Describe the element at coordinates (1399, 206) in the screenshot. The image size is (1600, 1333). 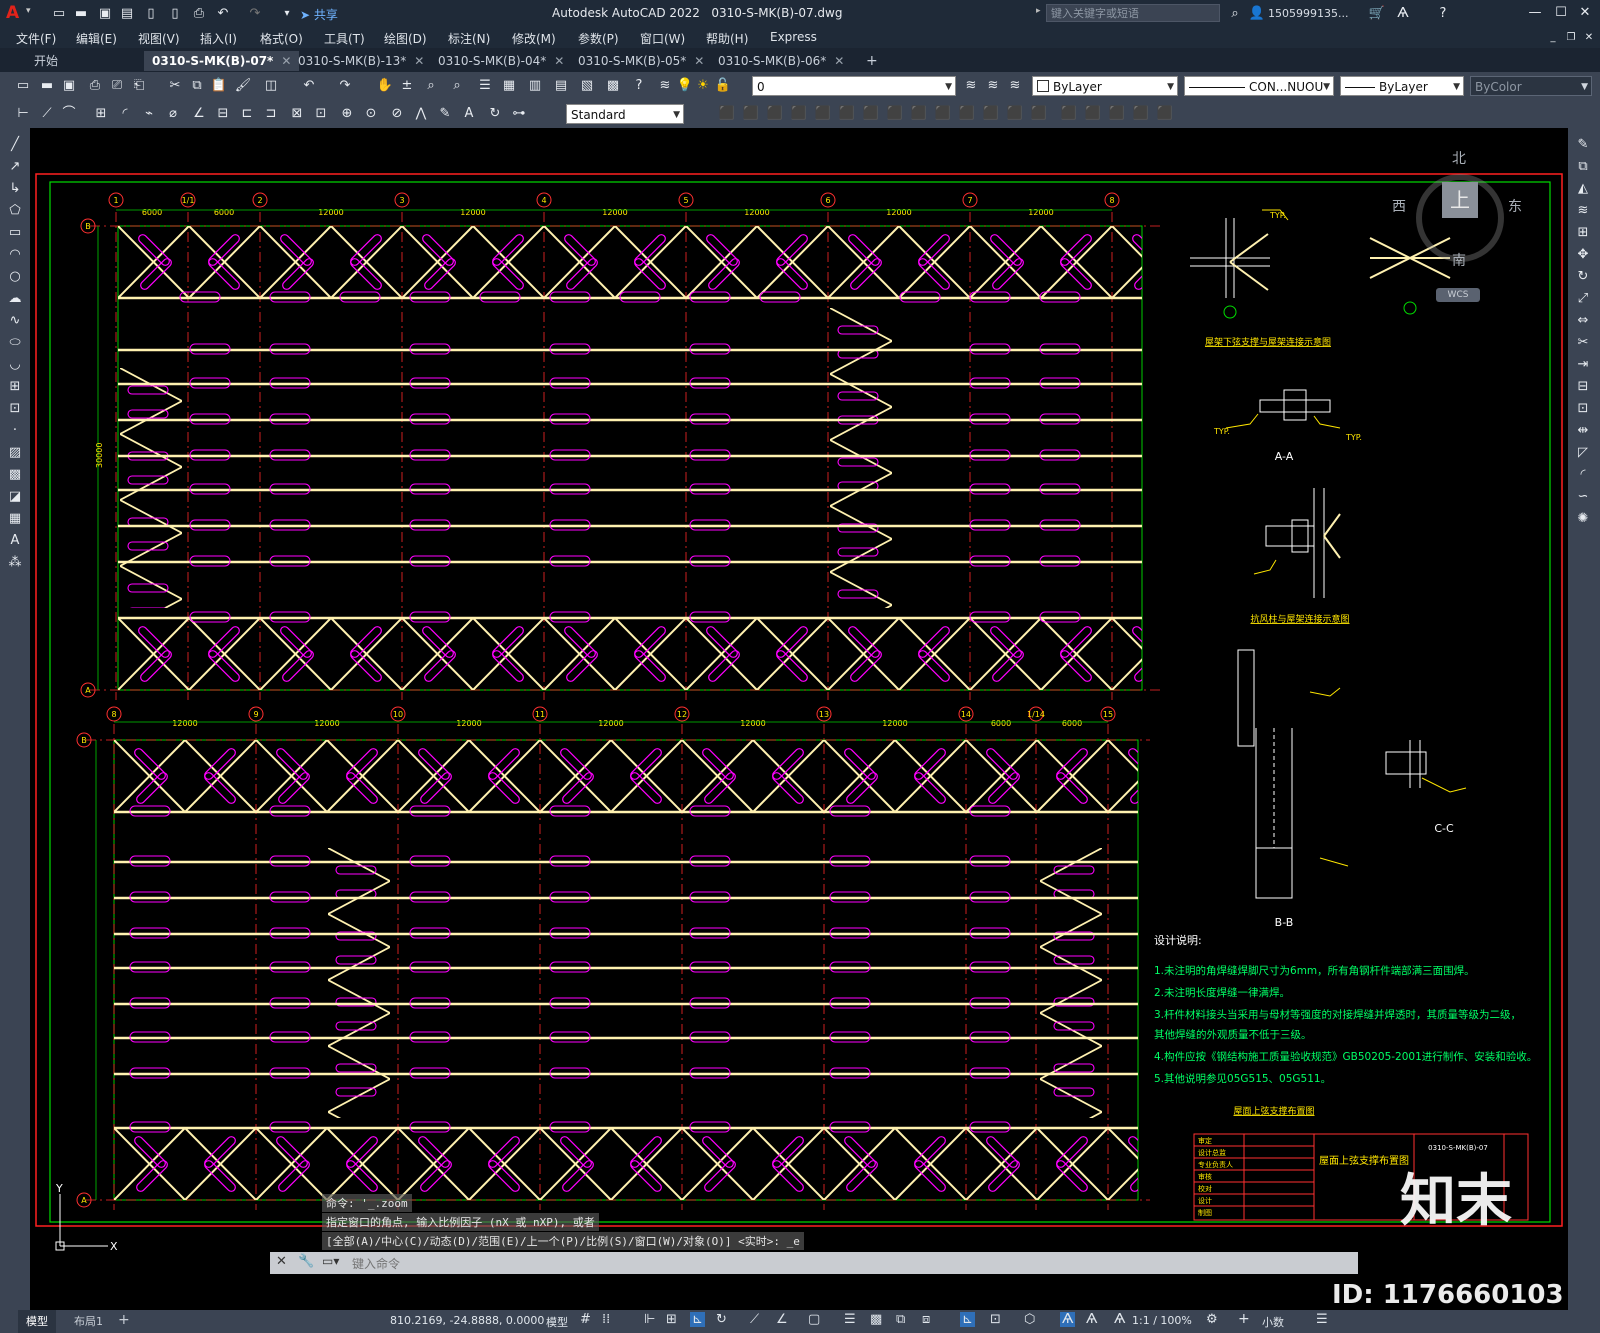
I see `compass-west: 西` at that location.